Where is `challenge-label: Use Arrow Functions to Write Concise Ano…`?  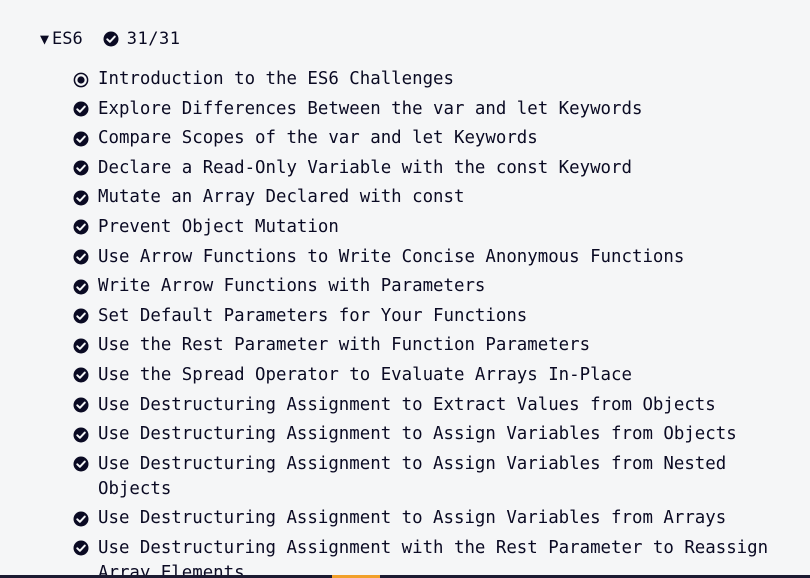
challenge-label: Use Arrow Functions to Write Concise Ano… is located at coordinates (391, 256).